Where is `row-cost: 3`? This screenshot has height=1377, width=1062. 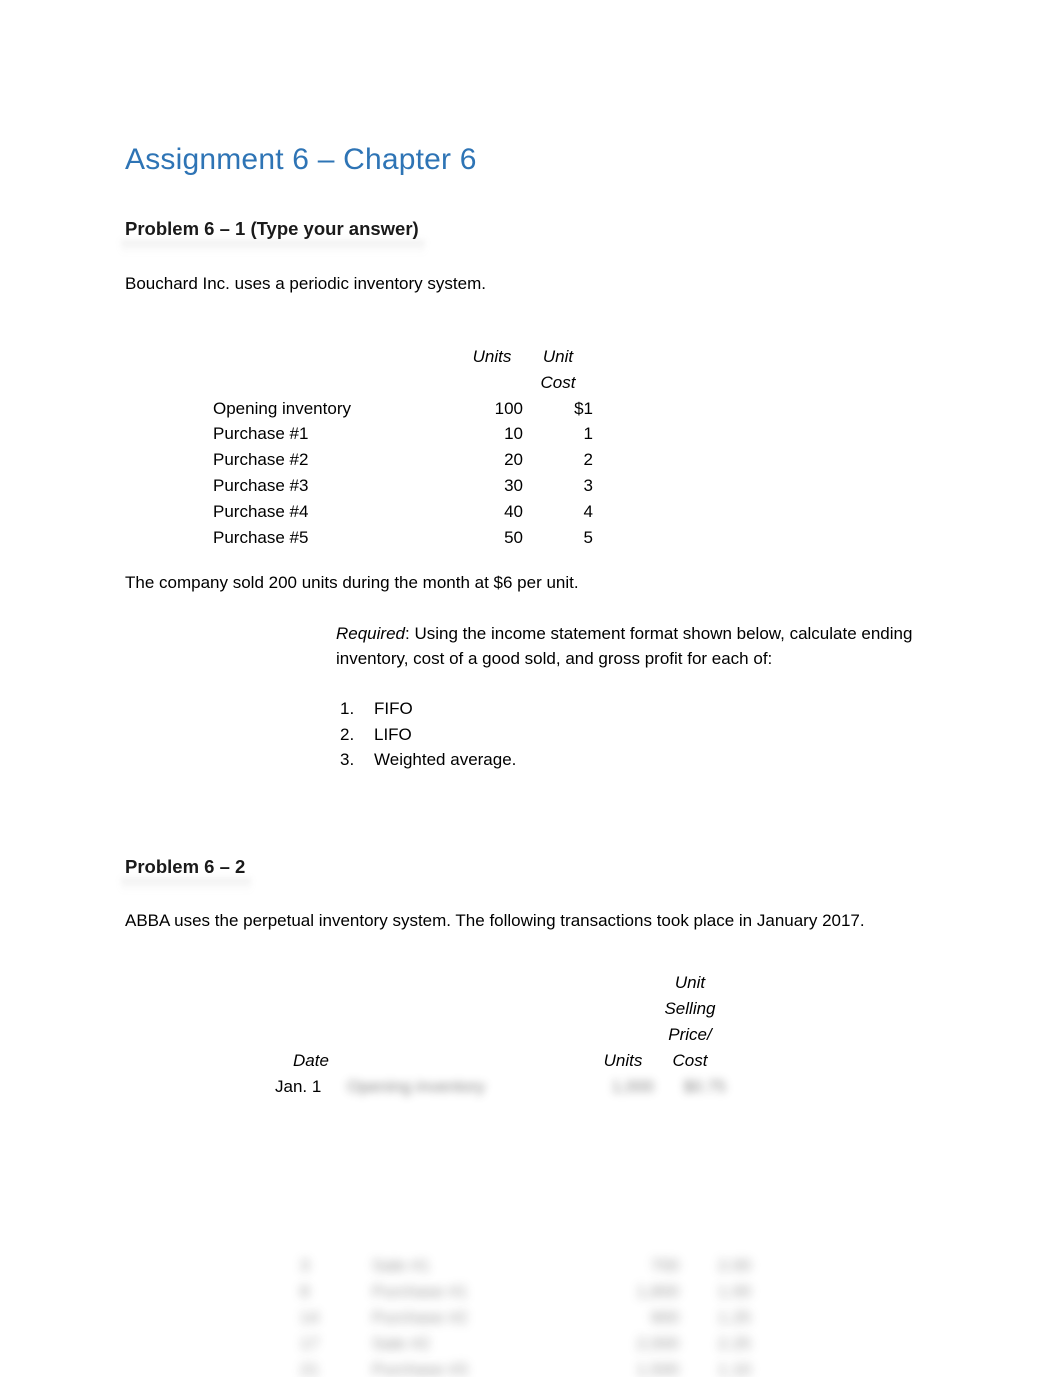
row-cost: 3 is located at coordinates (588, 486).